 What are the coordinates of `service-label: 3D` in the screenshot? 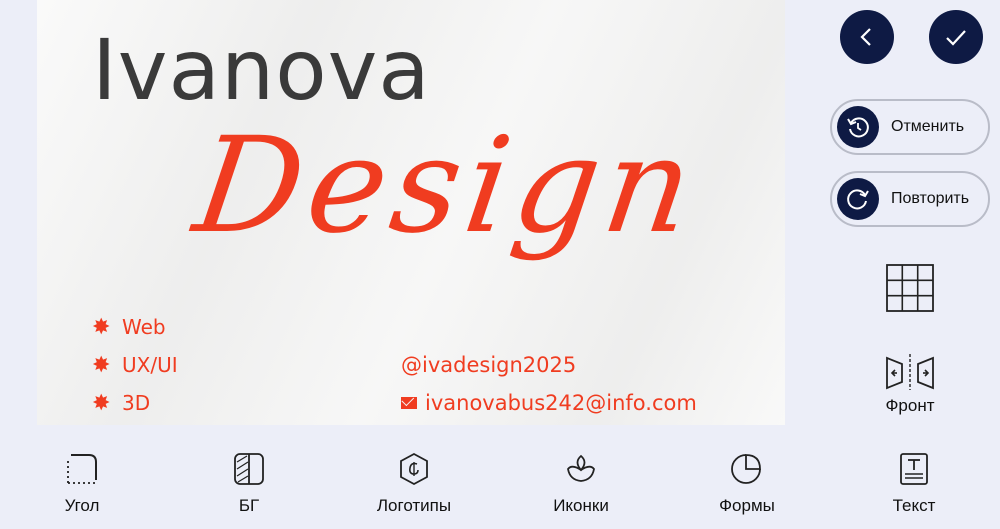 It's located at (136, 403).